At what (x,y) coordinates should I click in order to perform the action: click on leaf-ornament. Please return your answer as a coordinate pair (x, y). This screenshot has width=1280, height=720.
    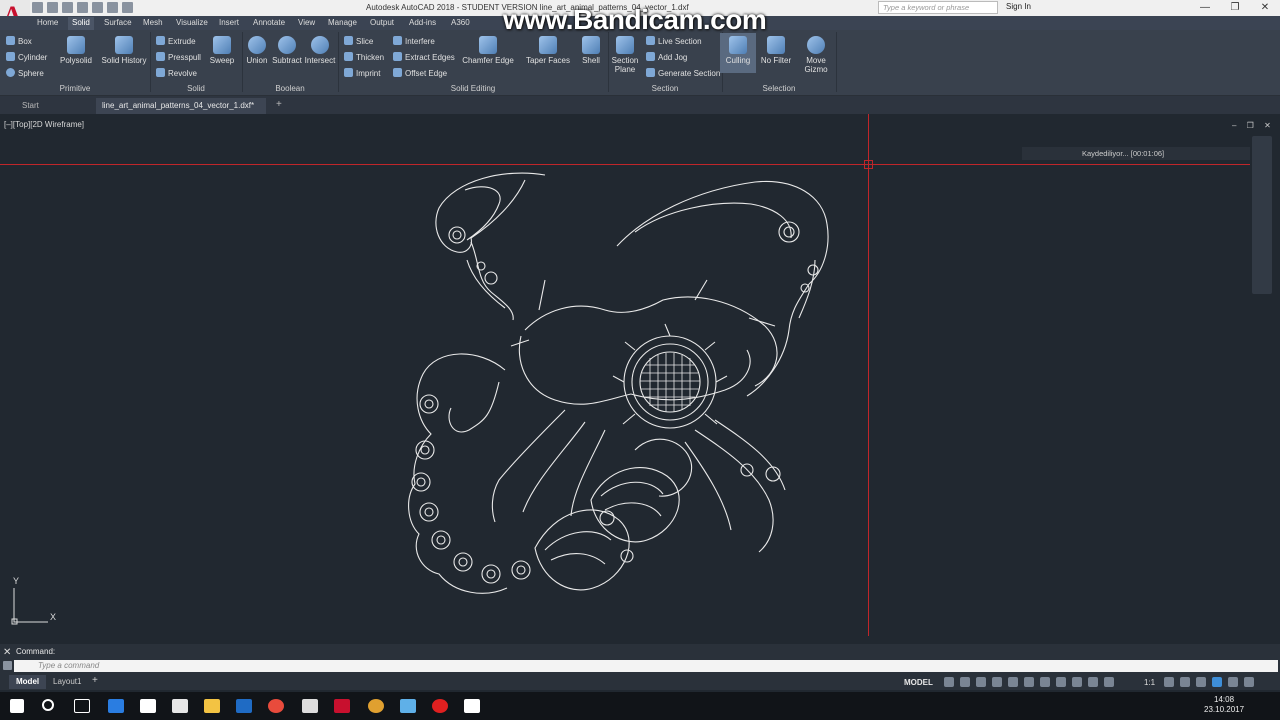
    Looking at the image, I should click on (582, 550).